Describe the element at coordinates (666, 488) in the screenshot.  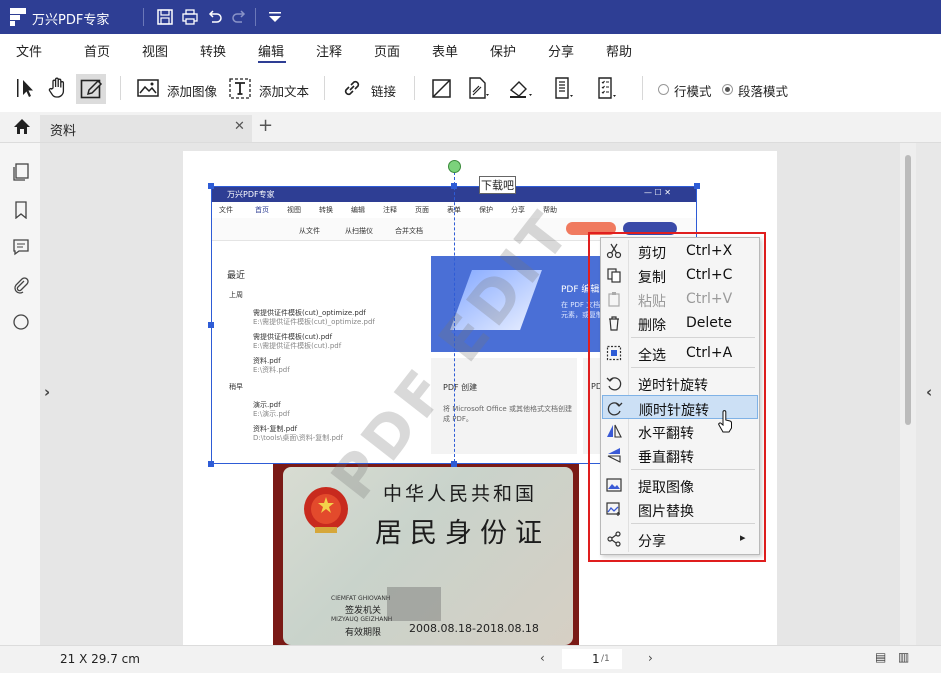
I see `ctx-label: 提取图像` at that location.